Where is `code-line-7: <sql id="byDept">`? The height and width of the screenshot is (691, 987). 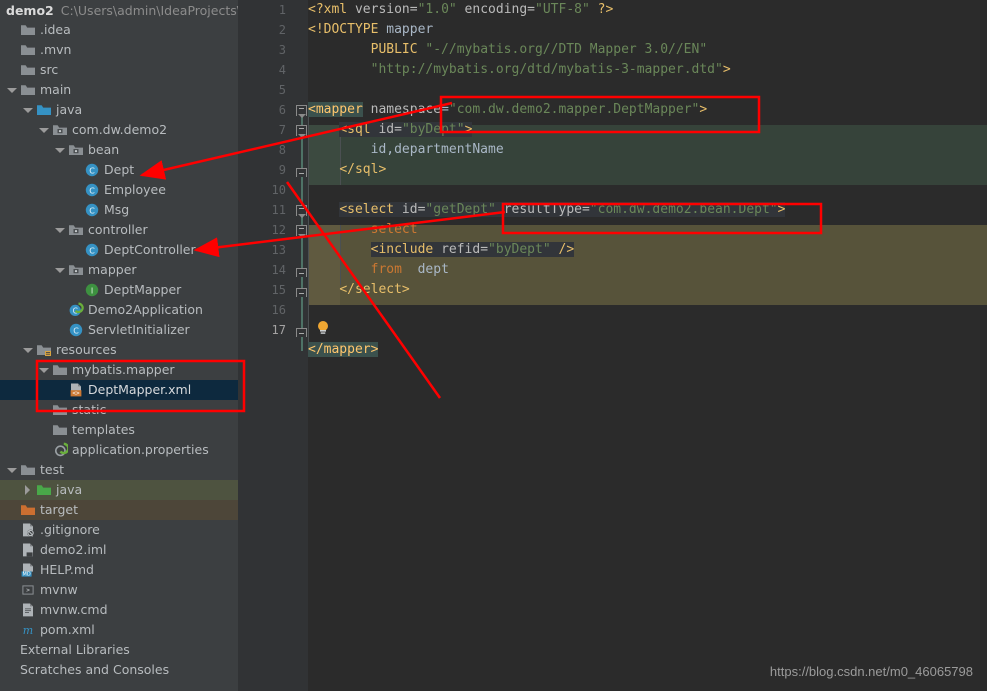
code-line-7: <sql id="byDept"> is located at coordinates (647, 130).